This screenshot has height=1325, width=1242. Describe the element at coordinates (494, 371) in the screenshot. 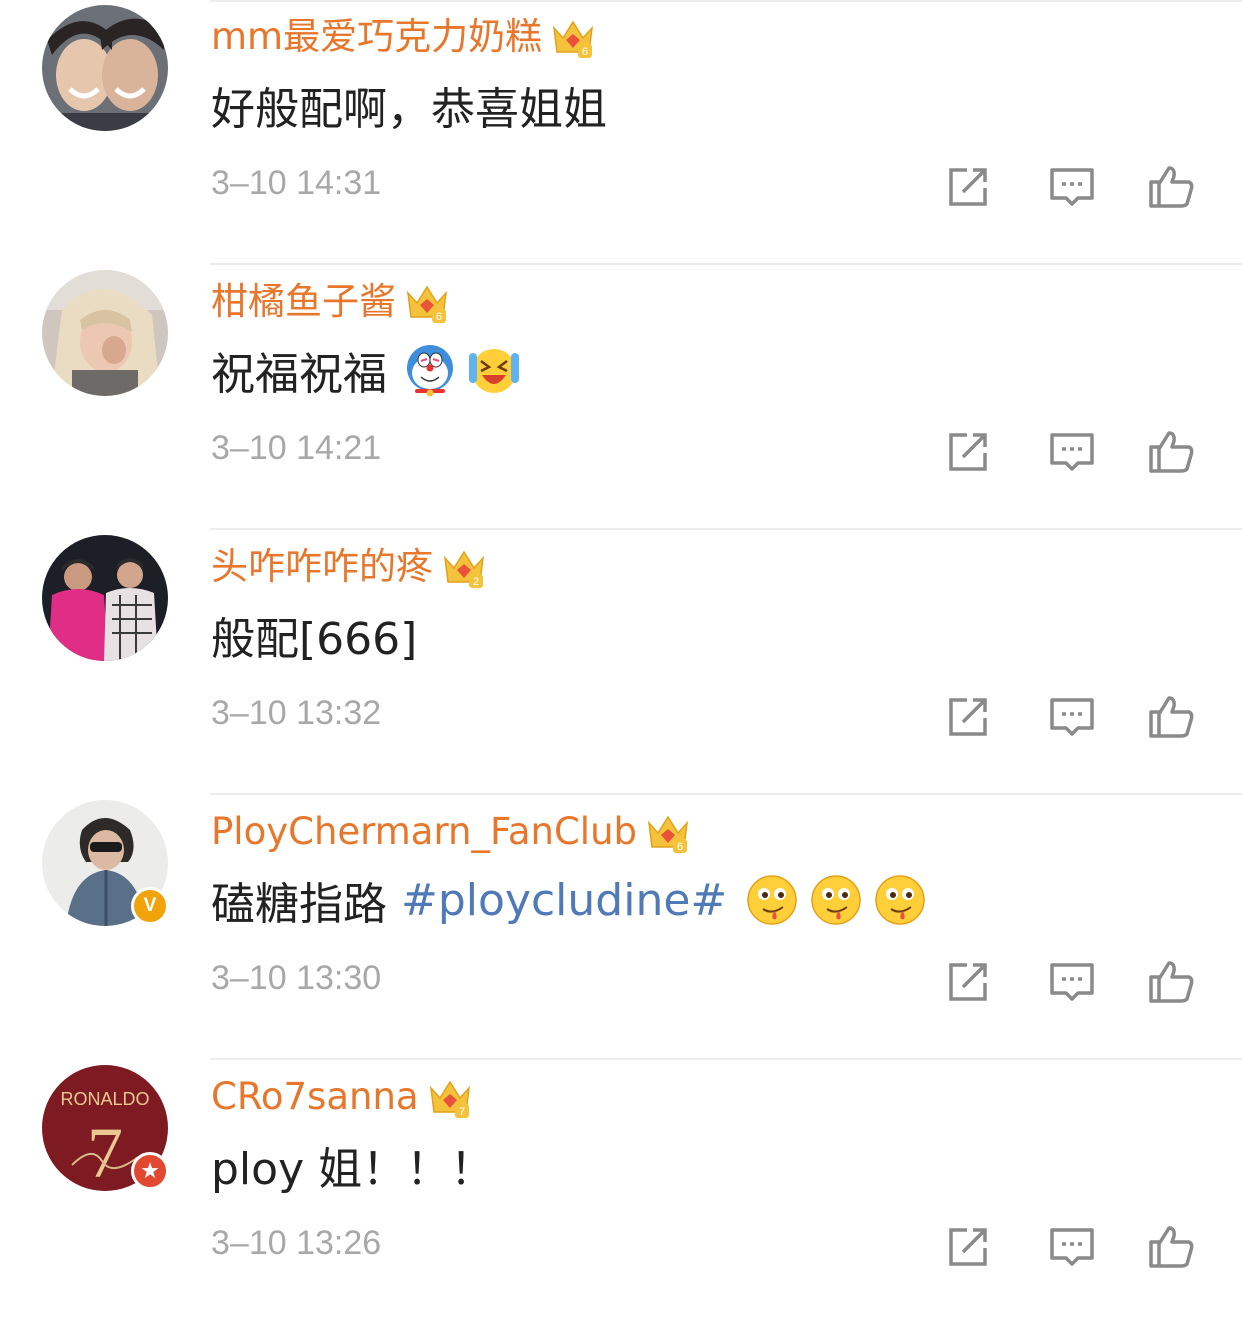

I see `laughing-cry-emoji` at that location.